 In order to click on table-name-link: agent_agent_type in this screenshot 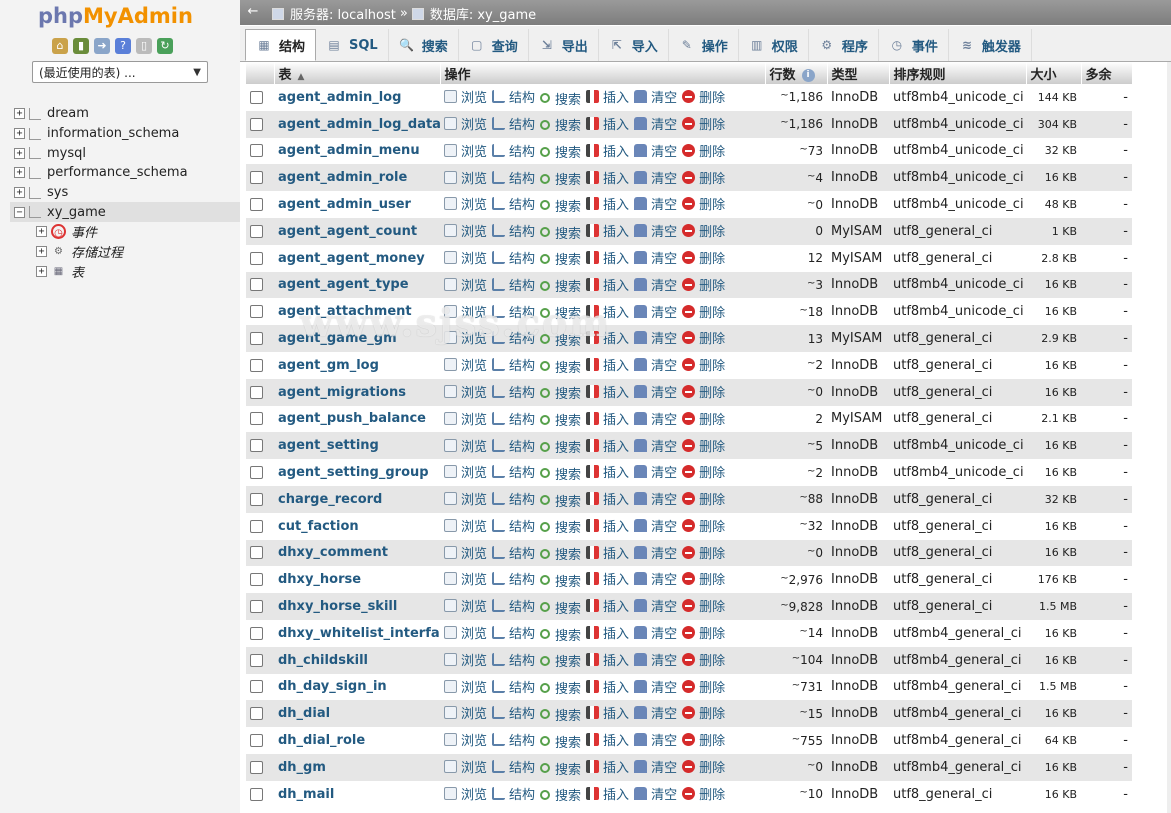, I will do `click(343, 284)`.